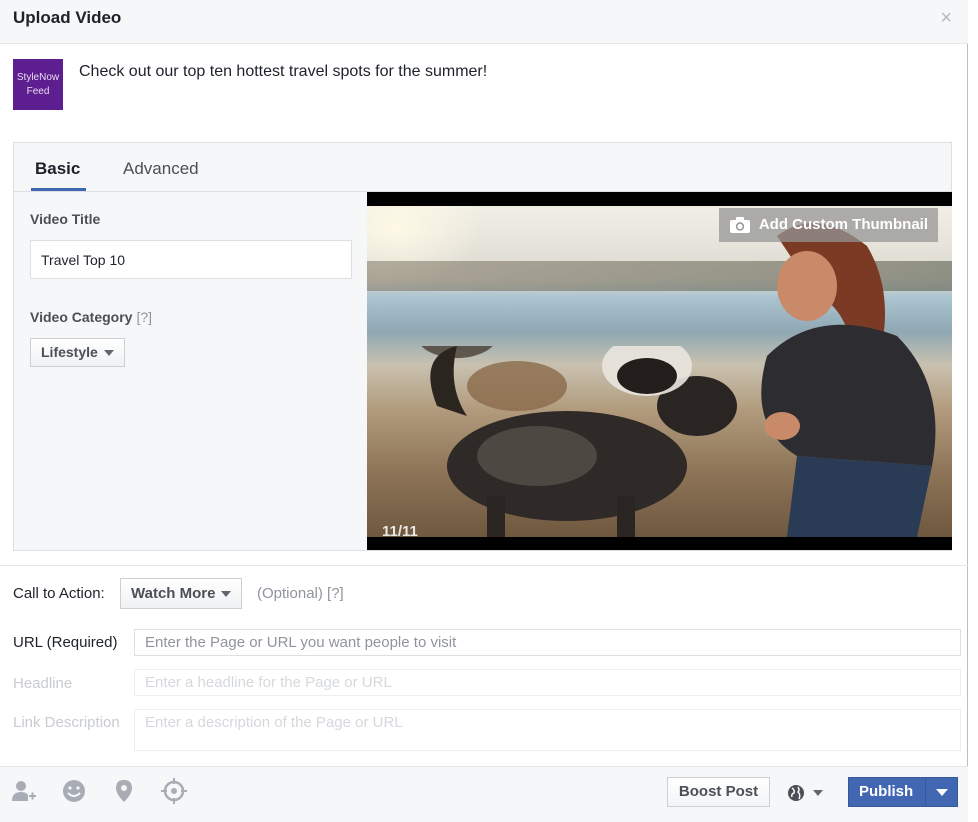 This screenshot has width=978, height=822. I want to click on video-category-help: [?], so click(144, 317).